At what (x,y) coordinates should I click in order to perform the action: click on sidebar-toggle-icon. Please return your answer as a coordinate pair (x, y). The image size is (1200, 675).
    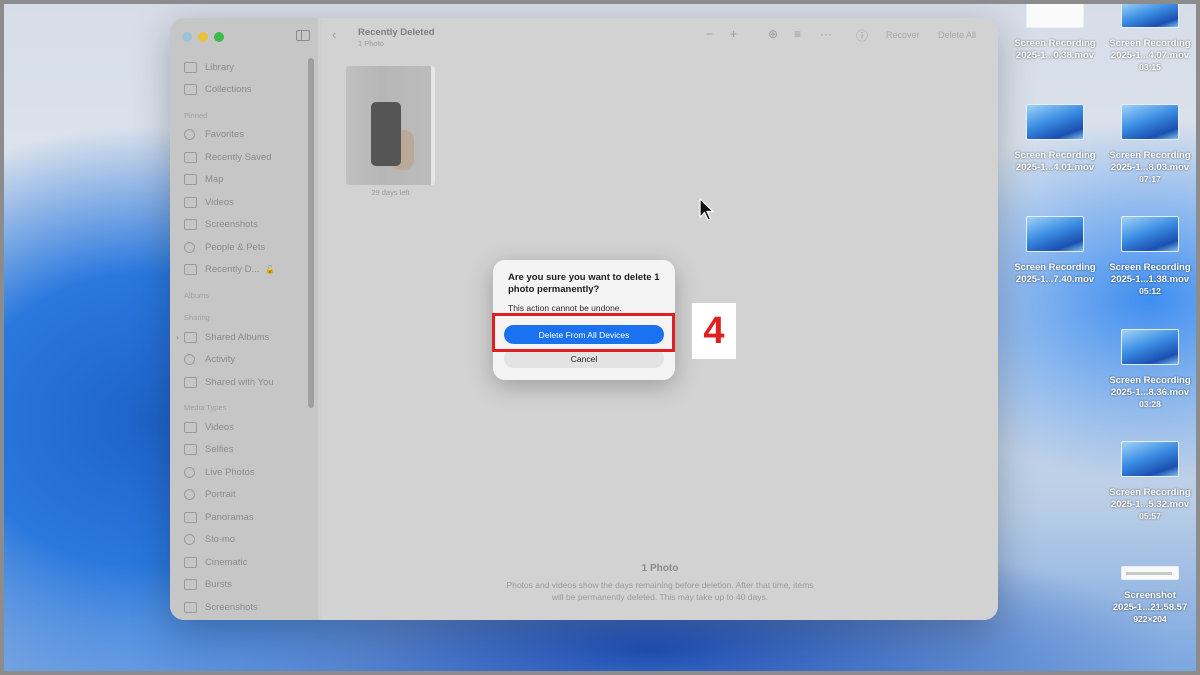
    Looking at the image, I should click on (303, 35).